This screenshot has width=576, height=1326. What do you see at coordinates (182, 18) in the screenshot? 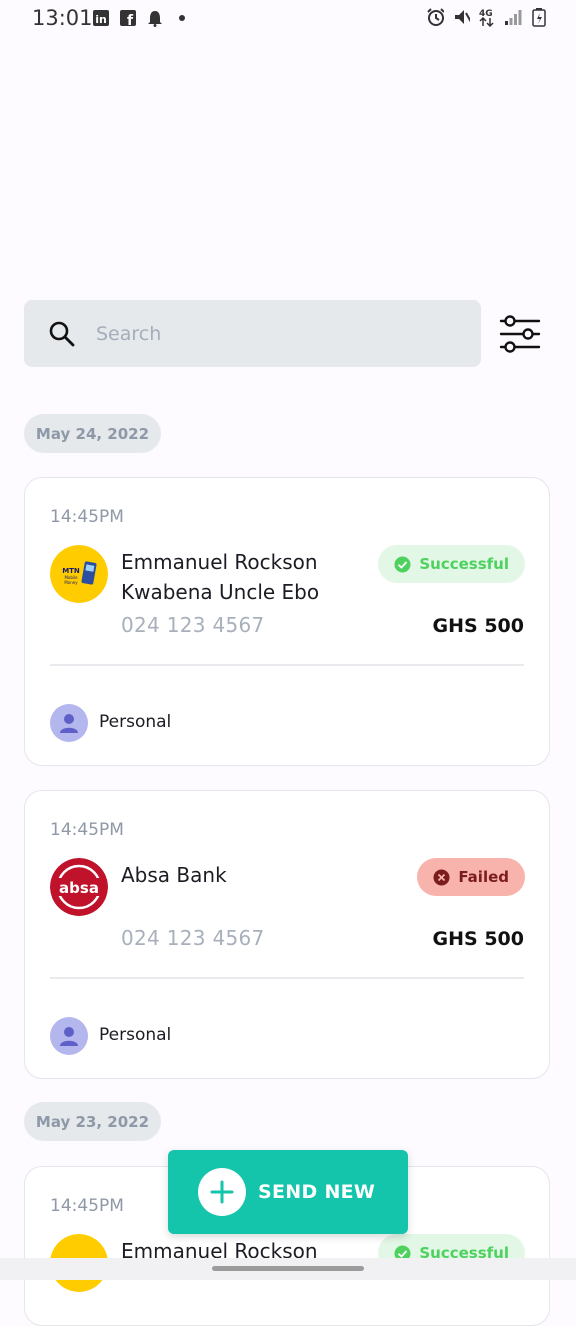
I see `dot-icon` at bounding box center [182, 18].